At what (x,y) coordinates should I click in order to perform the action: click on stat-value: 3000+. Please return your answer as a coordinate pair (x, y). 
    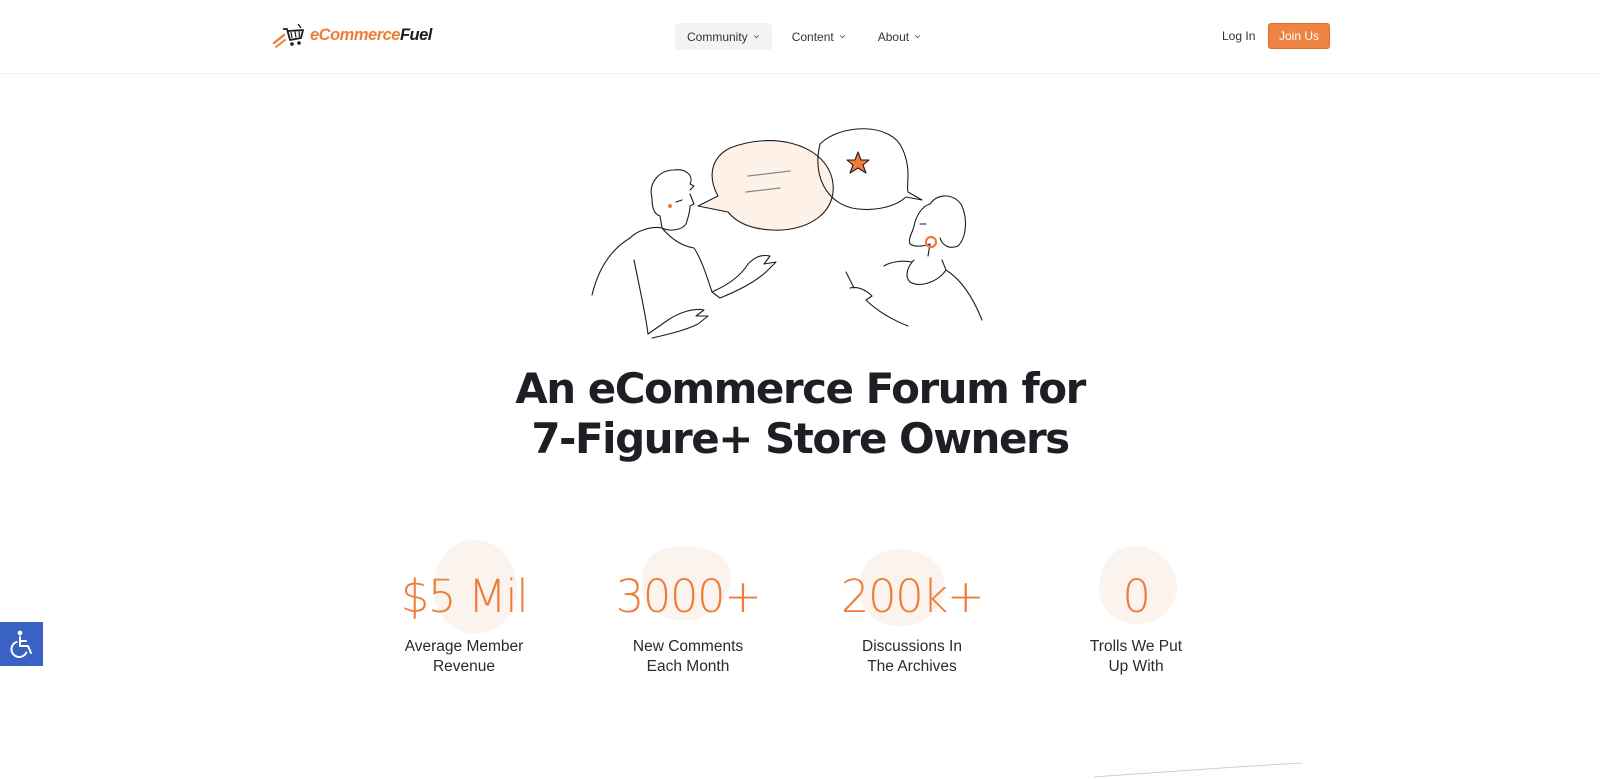
    Looking at the image, I should click on (688, 596).